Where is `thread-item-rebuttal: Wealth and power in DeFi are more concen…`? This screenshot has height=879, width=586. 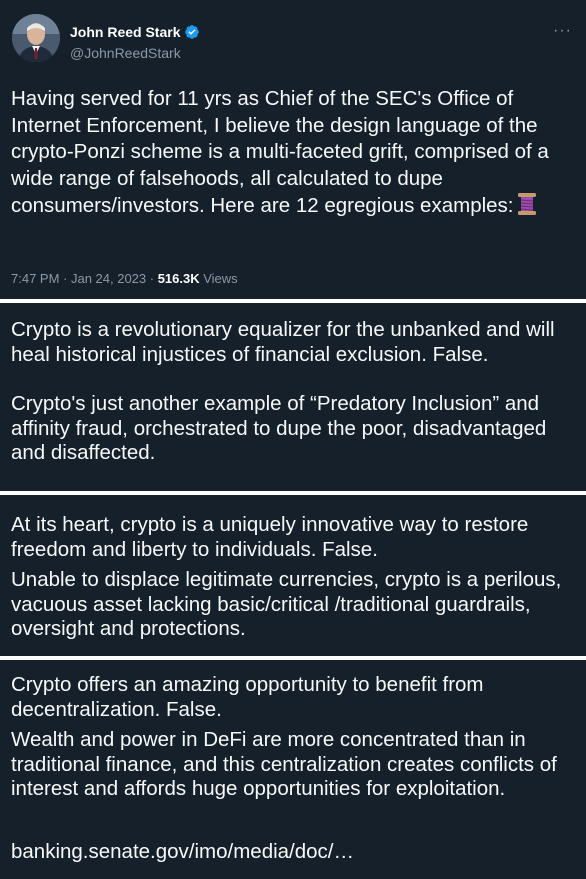 thread-item-rebuttal: Wealth and power in DeFi are more concen… is located at coordinates (284, 764).